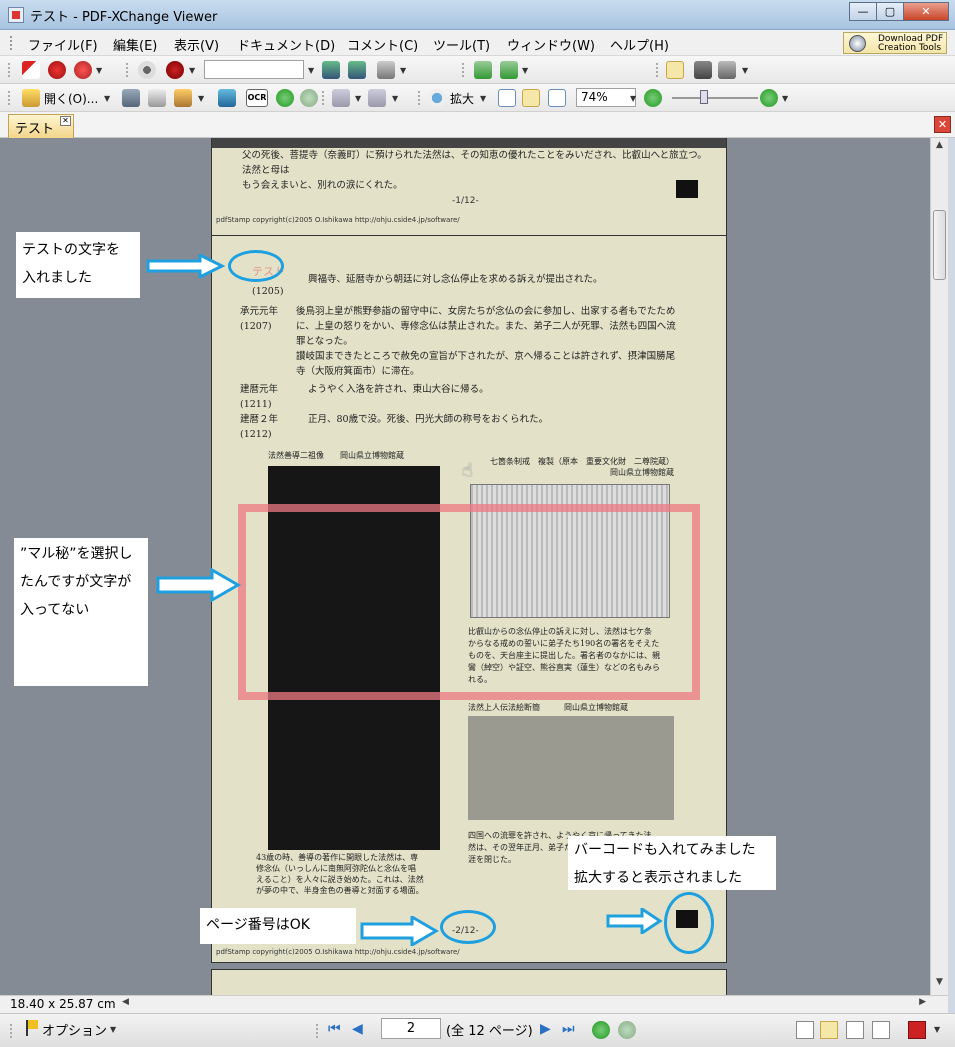 Image resolution: width=955 pixels, height=1047 pixels. What do you see at coordinates (311, 70) in the screenshot?
I see `search-dropdown-caret: ▼` at bounding box center [311, 70].